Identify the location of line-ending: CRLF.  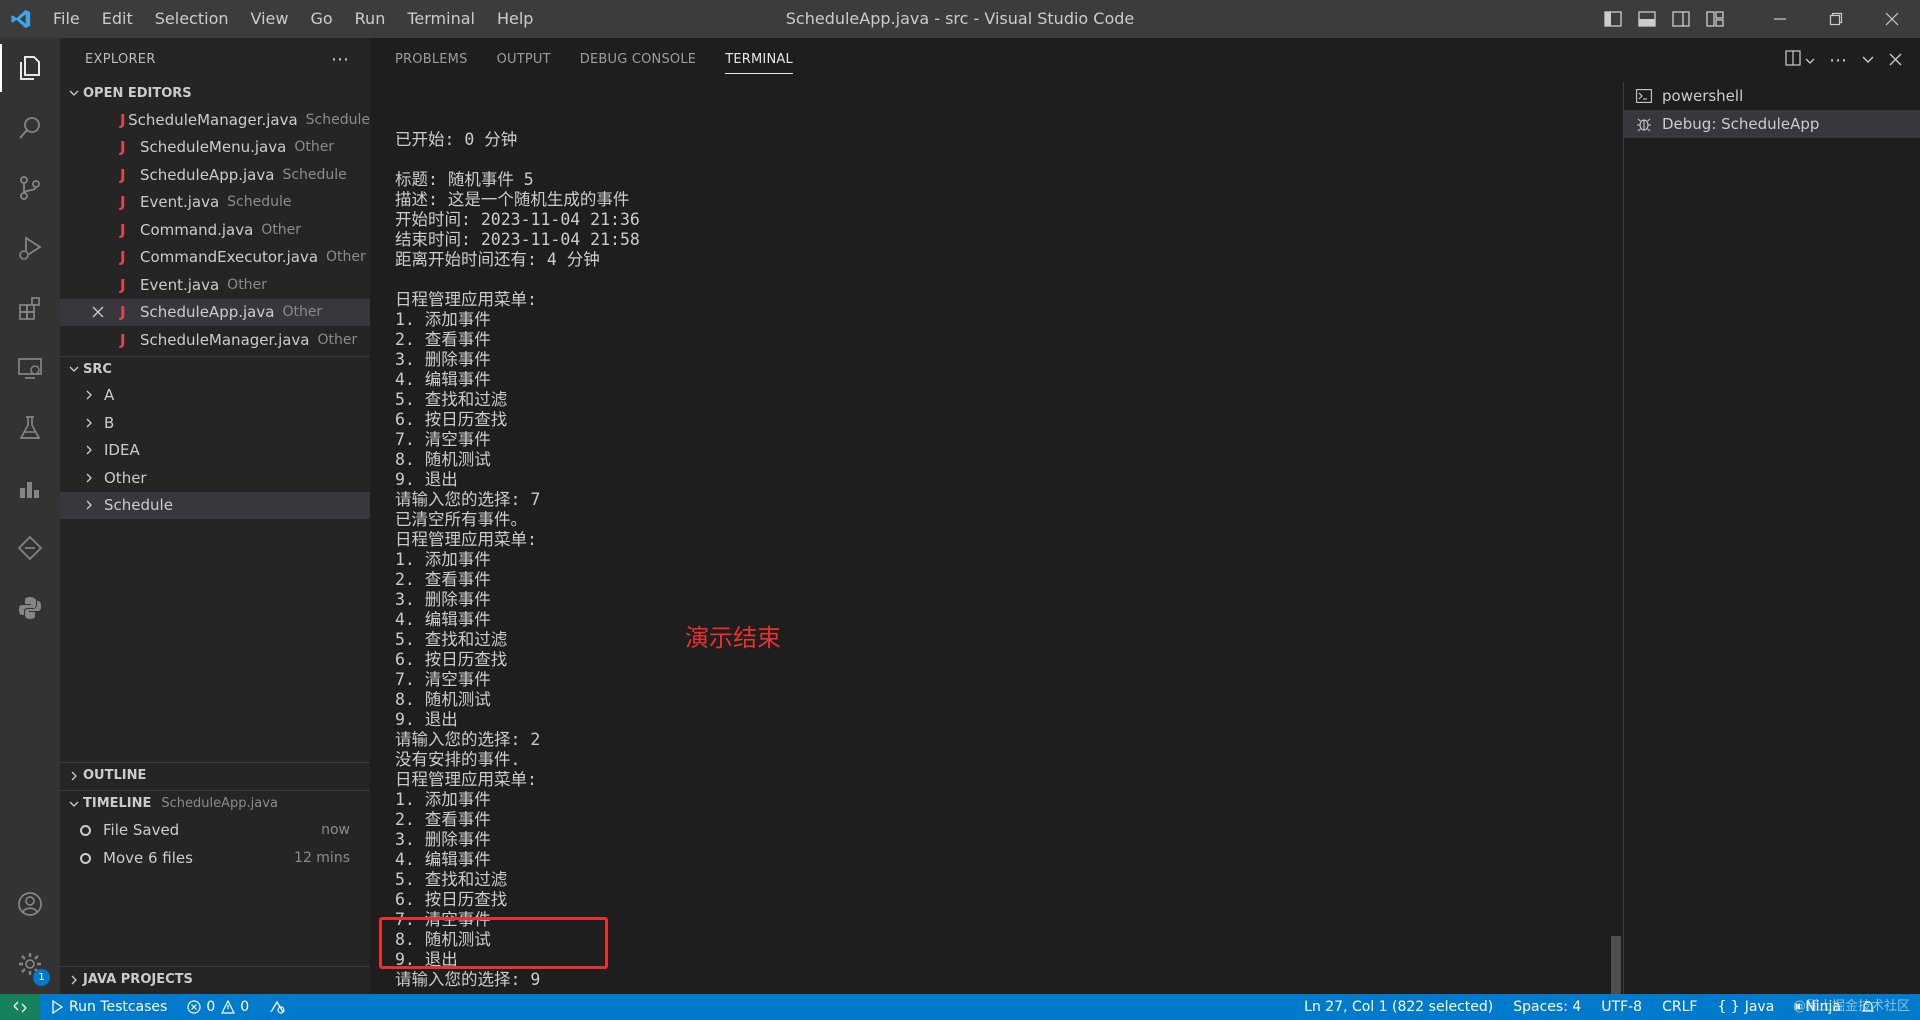
(1679, 1007).